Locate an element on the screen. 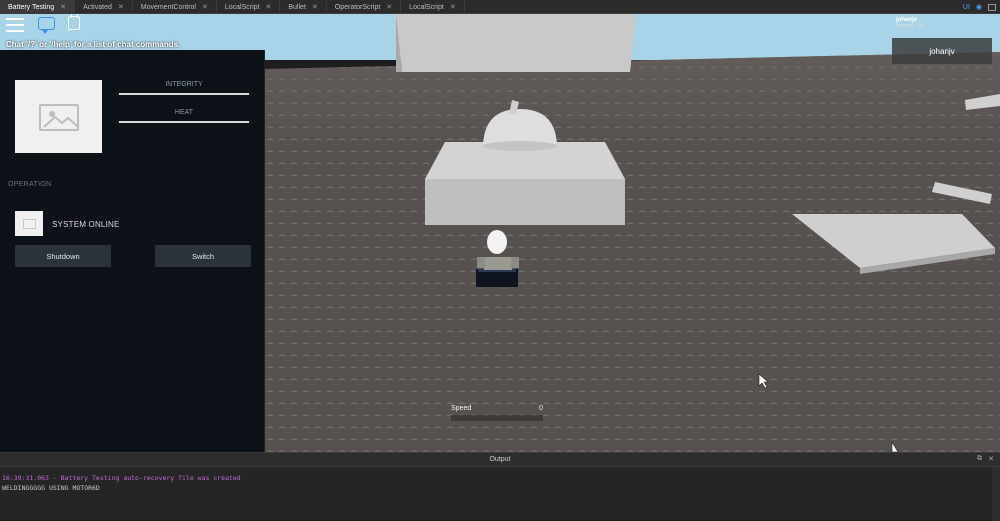  tab-localscript: LocalScript ✕ is located at coordinates (249, 7).